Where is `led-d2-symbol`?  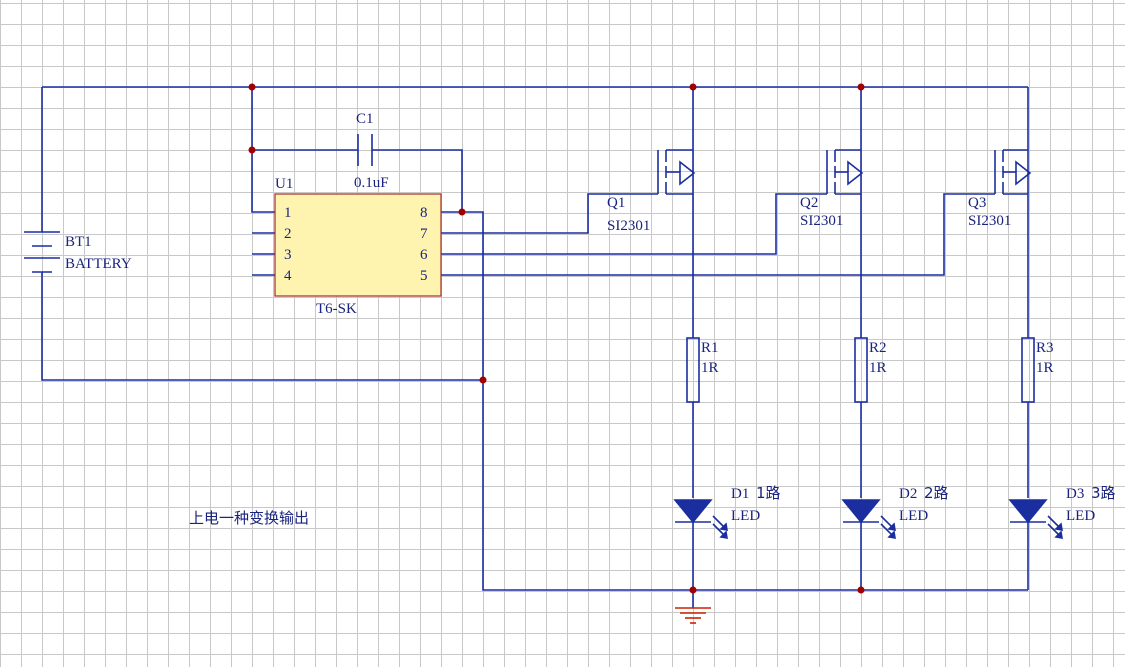
led-d2-symbol is located at coordinates (868, 519).